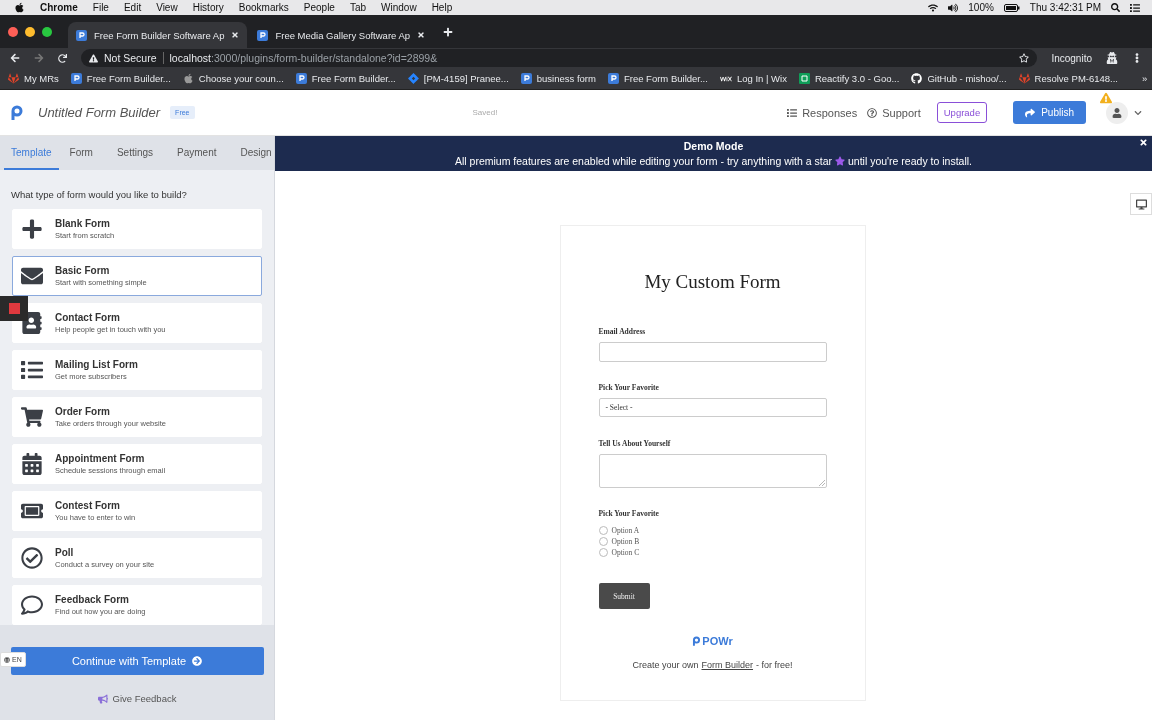 Image resolution: width=1152 pixels, height=720 pixels. Describe the element at coordinates (1049, 112) in the screenshot. I see `publish-button: Publish` at that location.